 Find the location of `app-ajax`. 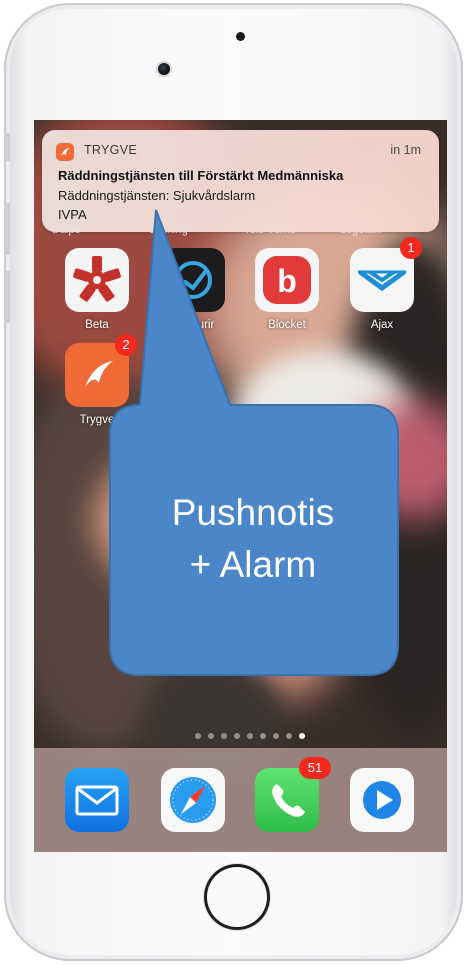

app-ajax is located at coordinates (382, 280).